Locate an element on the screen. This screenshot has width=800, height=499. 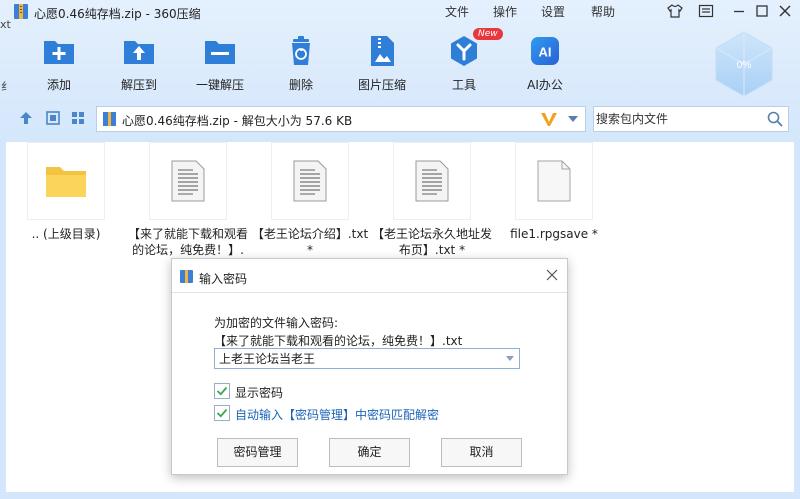
password-combo is located at coordinates (367, 358).